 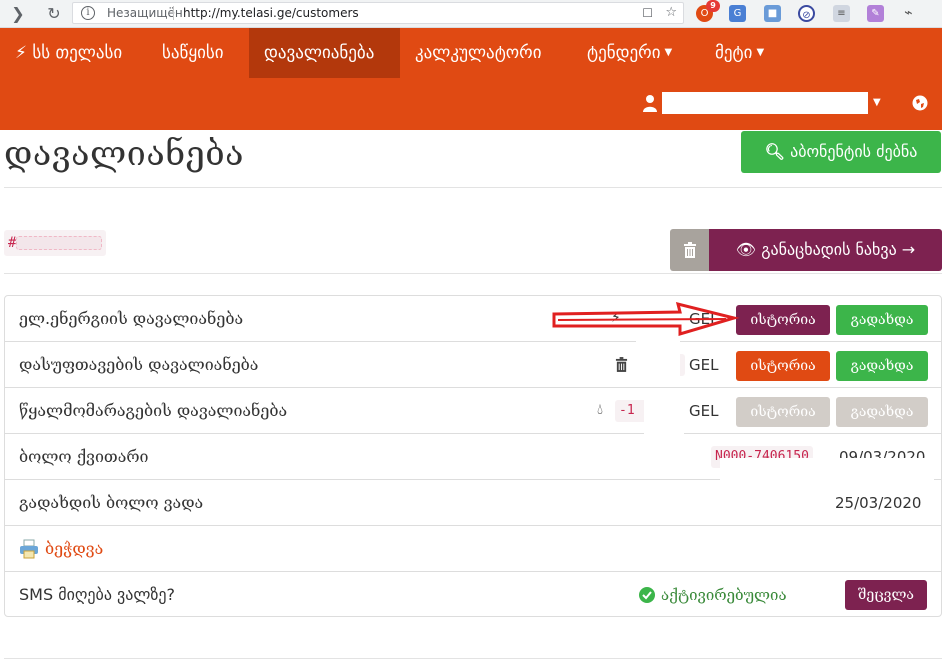 I want to click on address-separator, so click(x=173, y=13).